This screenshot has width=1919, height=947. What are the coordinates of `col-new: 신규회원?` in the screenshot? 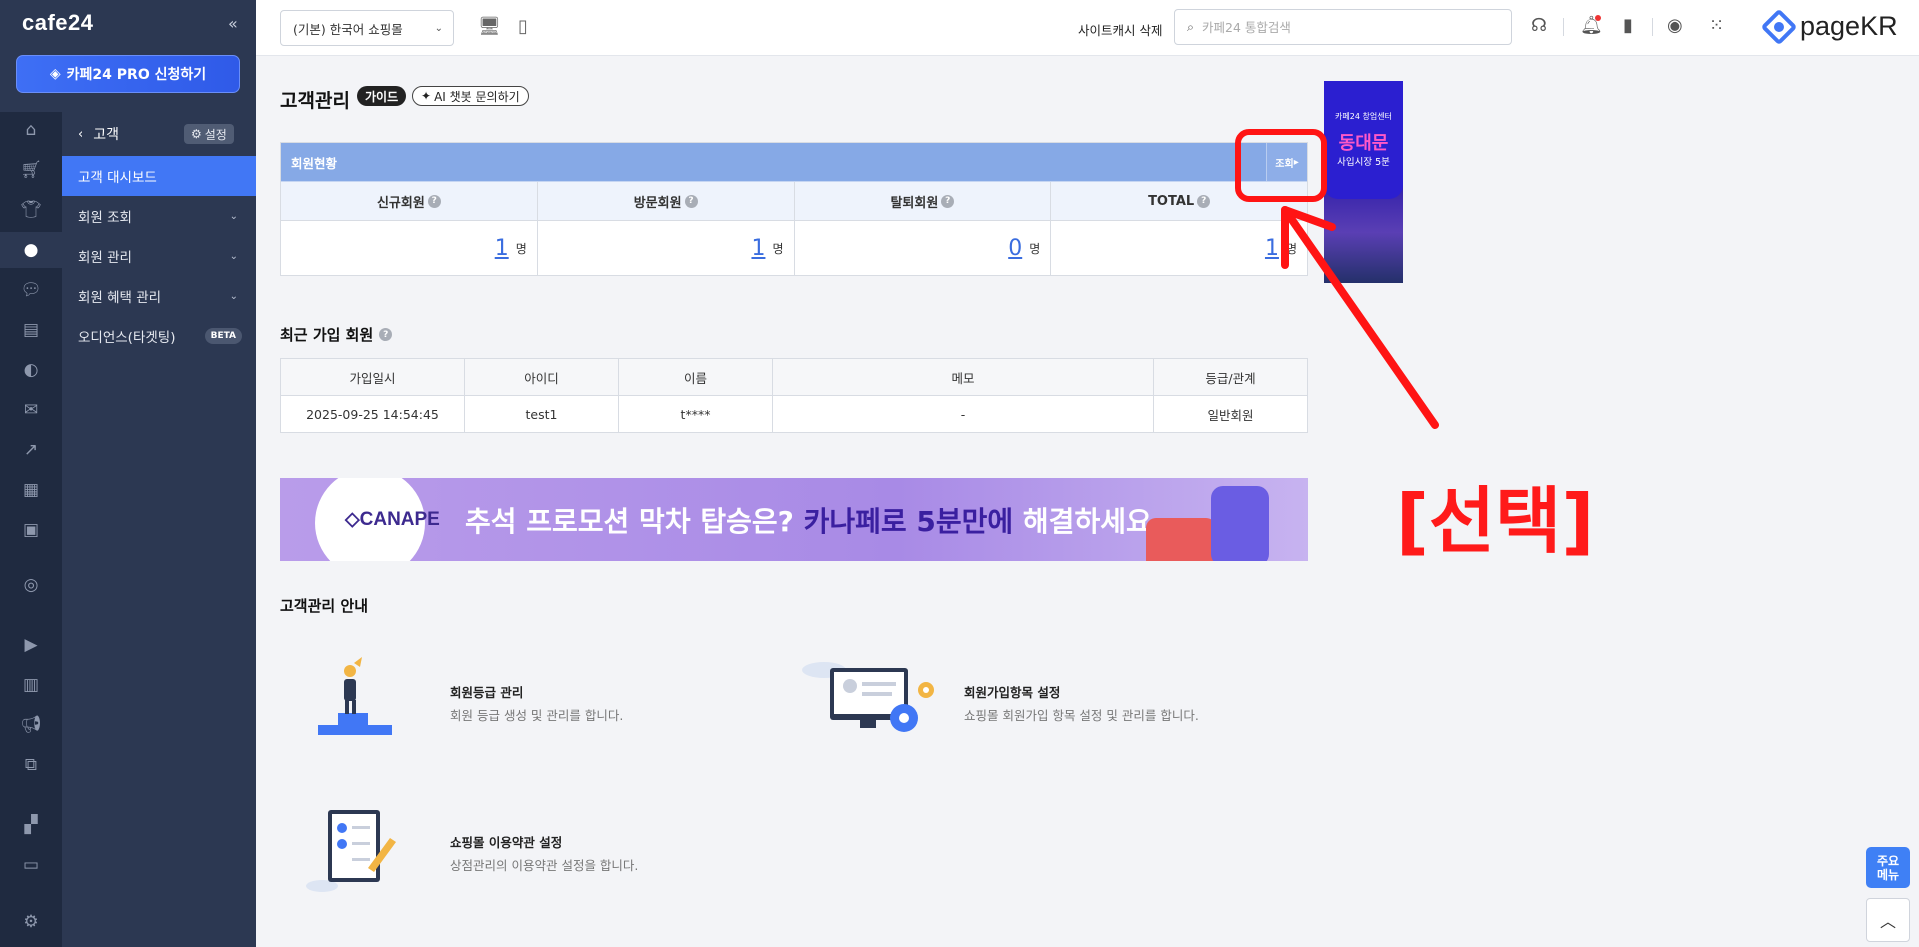 It's located at (409, 201).